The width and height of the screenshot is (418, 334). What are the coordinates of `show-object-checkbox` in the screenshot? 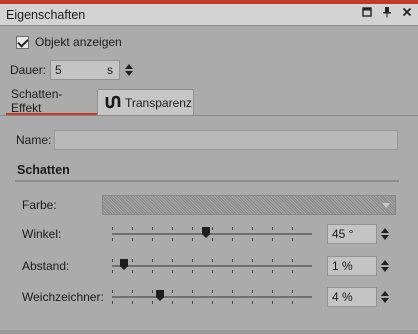 It's located at (22, 42).